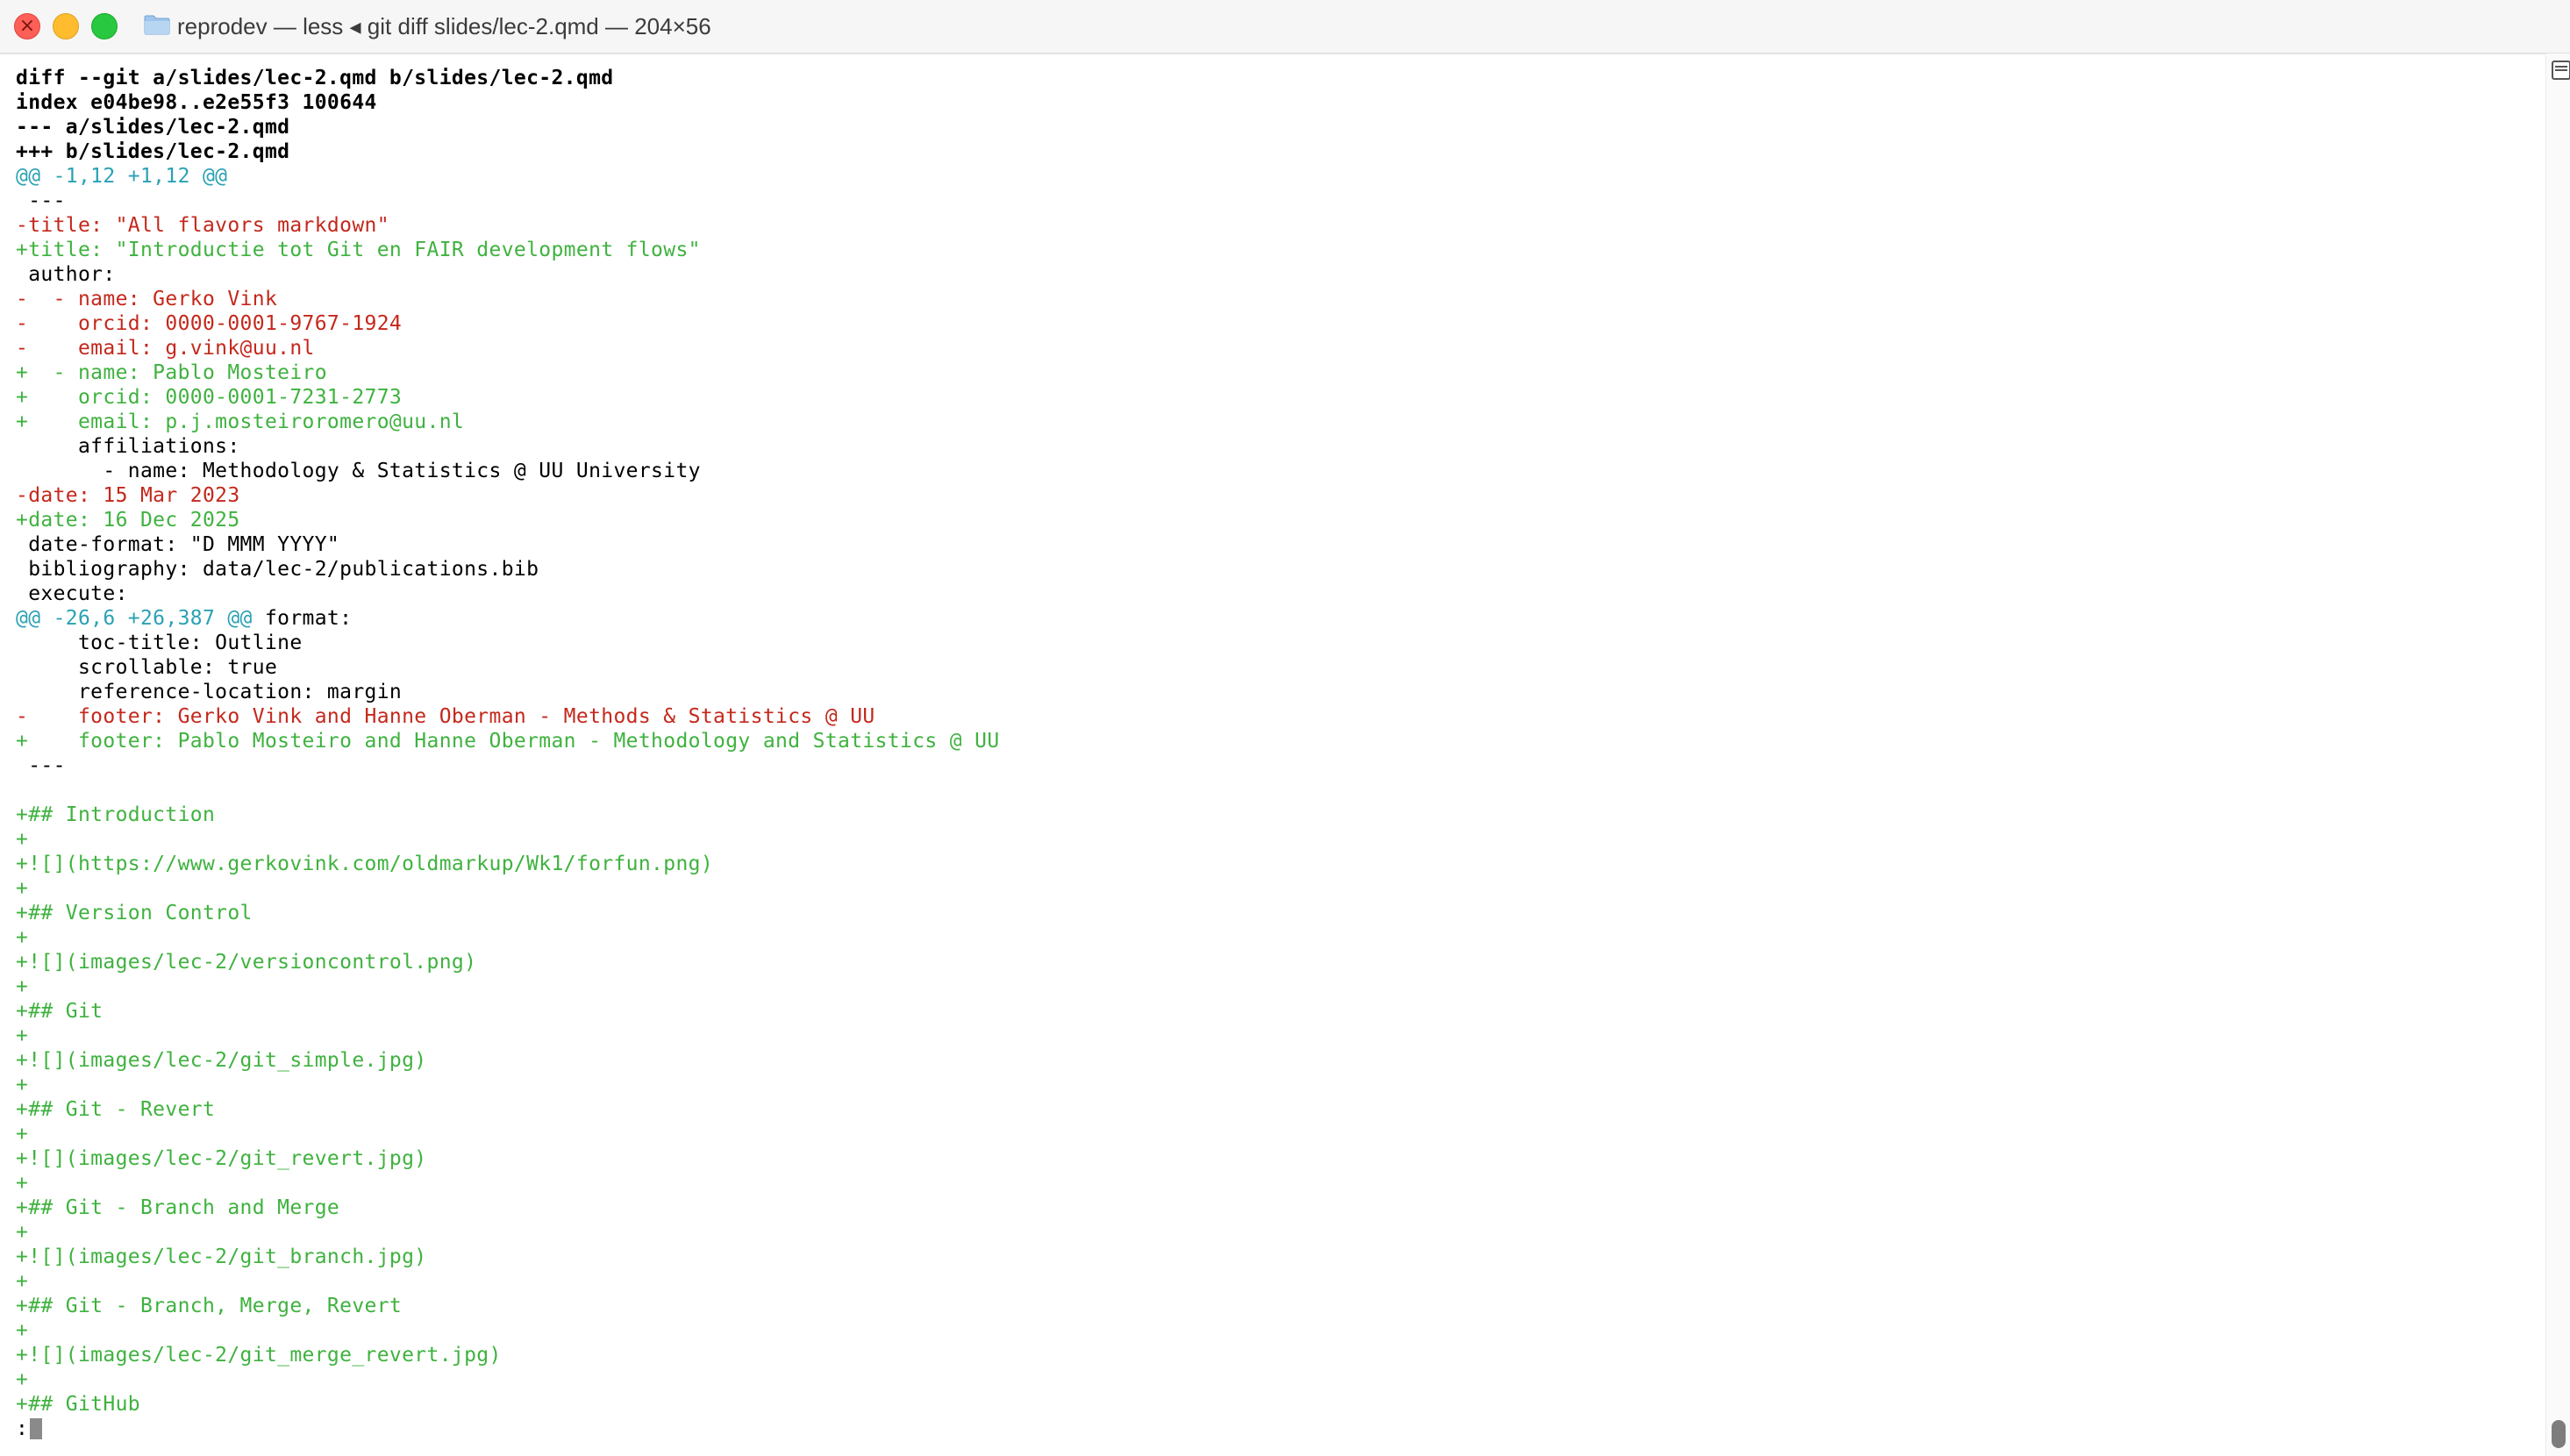  What do you see at coordinates (259, 1355) in the screenshot?
I see `diff-line: +![](images/lec-2/git_merge_revert.jpg)` at bounding box center [259, 1355].